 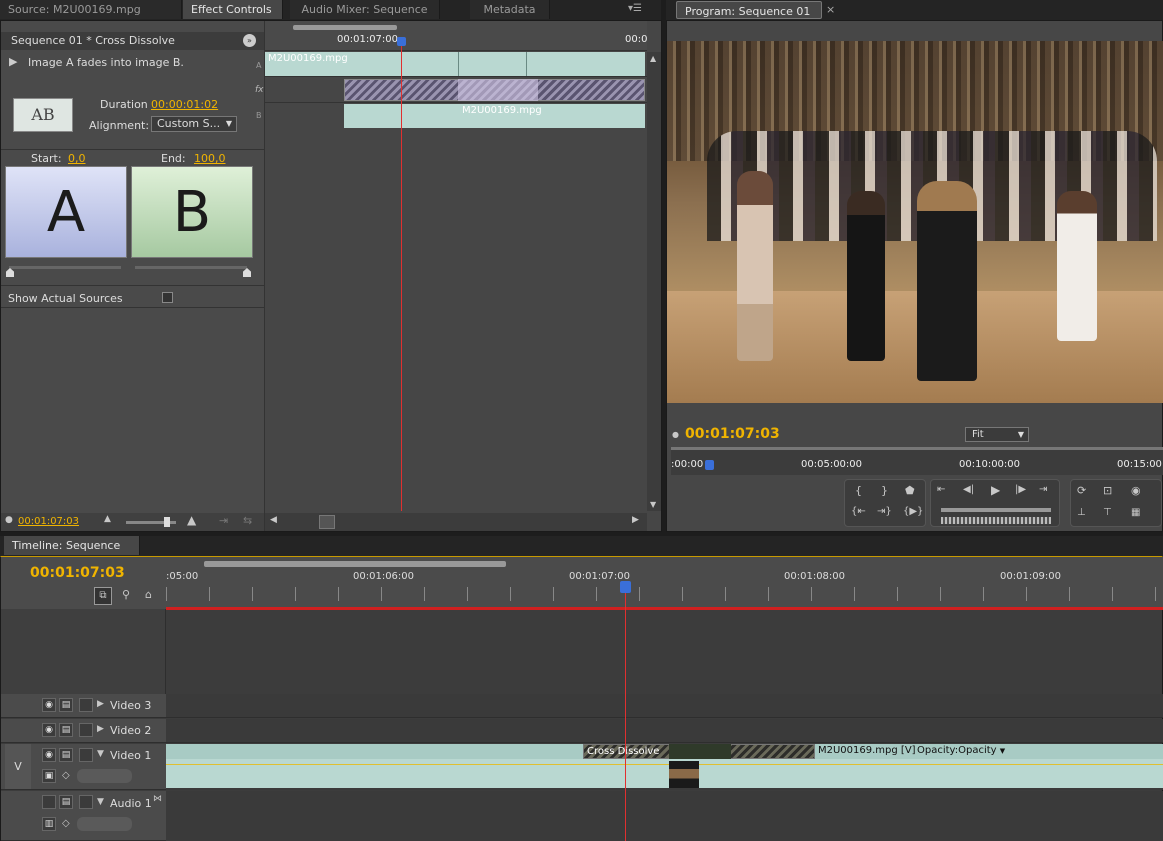 What do you see at coordinates (995, 490) in the screenshot?
I see `play-icon: ▶` at bounding box center [995, 490].